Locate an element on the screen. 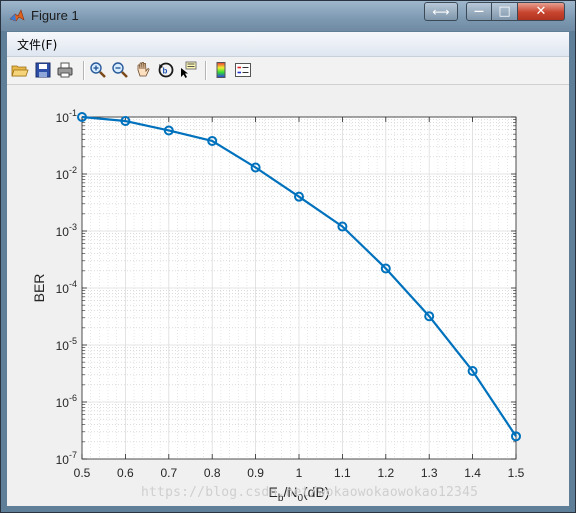 This screenshot has width=576, height=513. close-button: ✕ is located at coordinates (541, 11).